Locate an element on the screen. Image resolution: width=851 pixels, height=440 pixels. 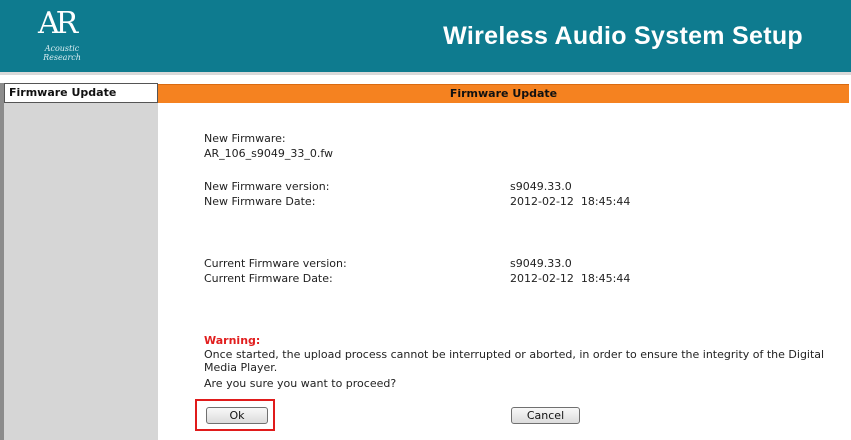
current-firmware-date-value: 2012-02-12 18:45:44 is located at coordinates (570, 278).